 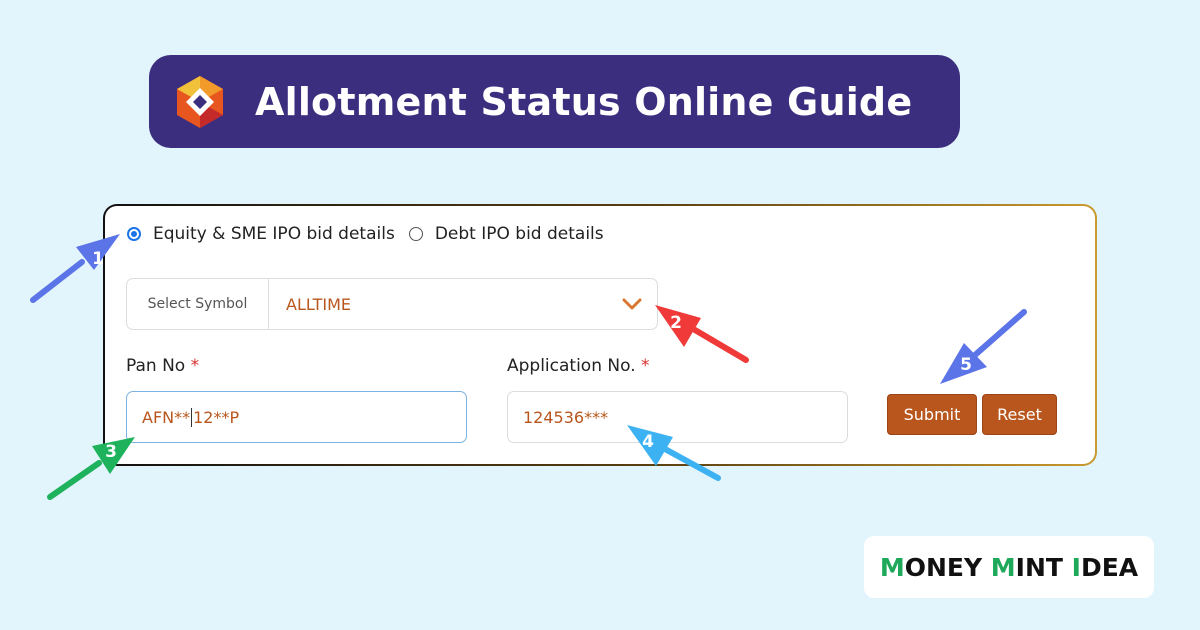 I want to click on arrow-marker-3: 3, so click(x=91, y=468).